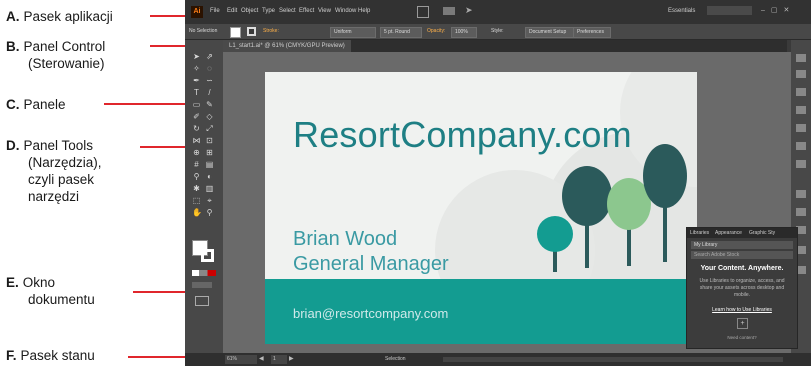 This screenshot has width=811, height=366. Describe the element at coordinates (345, 239) in the screenshot. I see `contact-name: Brian Wood` at that location.